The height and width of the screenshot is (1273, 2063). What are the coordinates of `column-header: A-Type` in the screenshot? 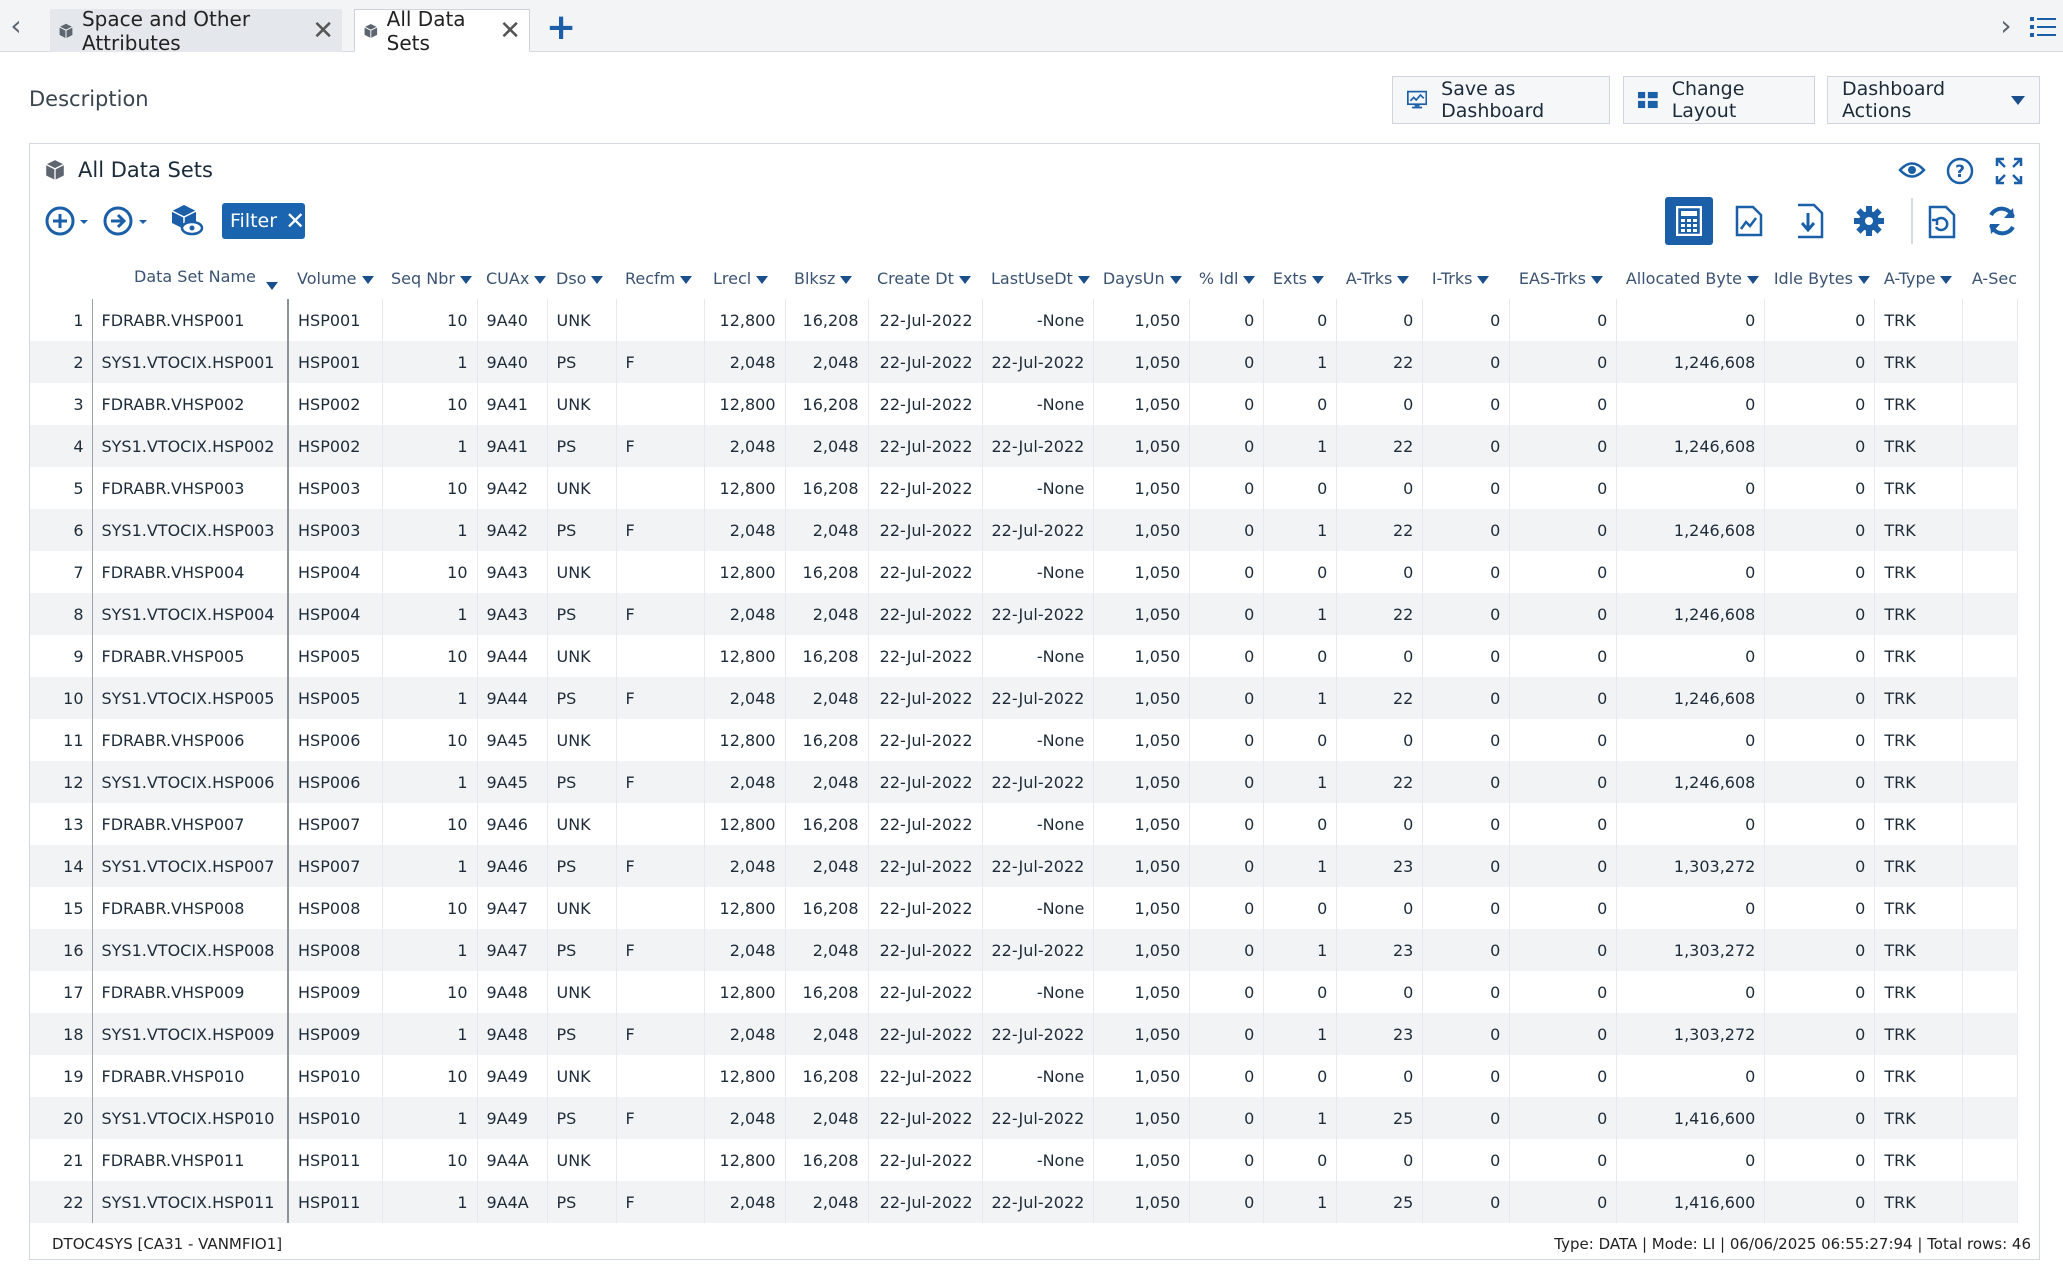 It's located at (1919, 278).